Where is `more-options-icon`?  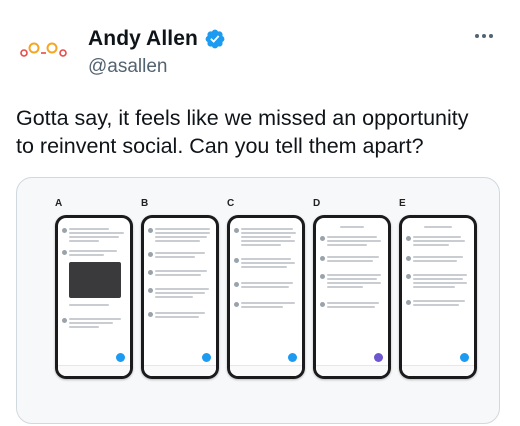
more-options-icon is located at coordinates (484, 36).